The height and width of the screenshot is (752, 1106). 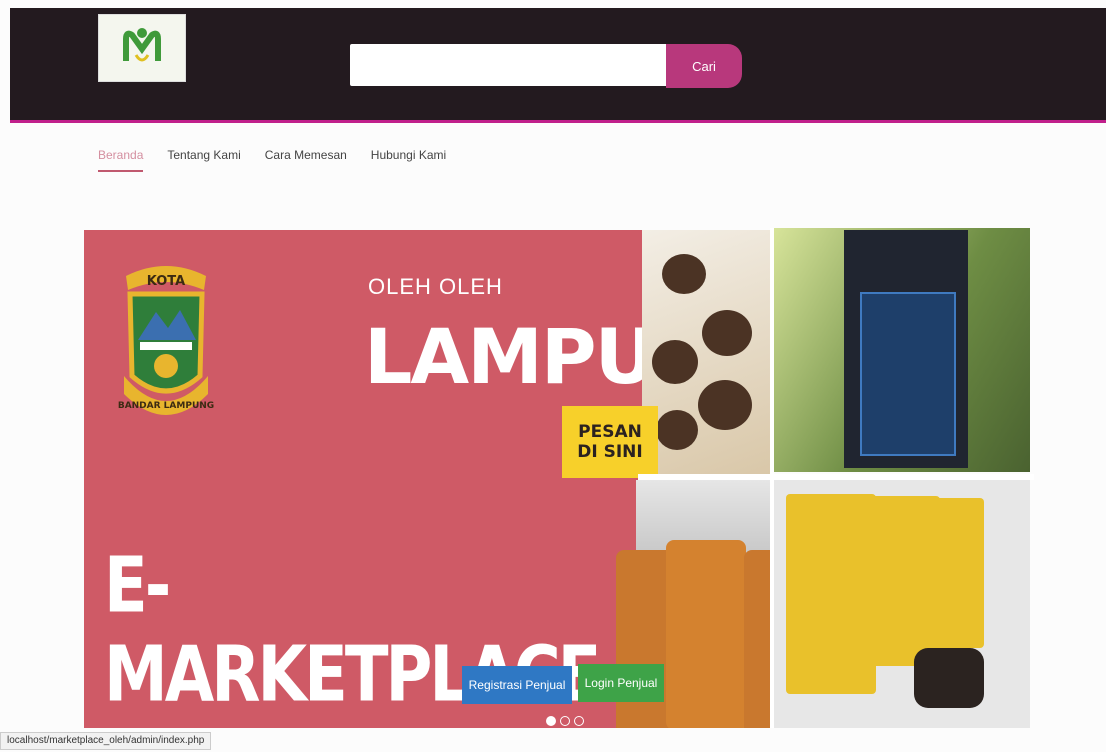 I want to click on carousel-indicators, so click(x=565, y=721).